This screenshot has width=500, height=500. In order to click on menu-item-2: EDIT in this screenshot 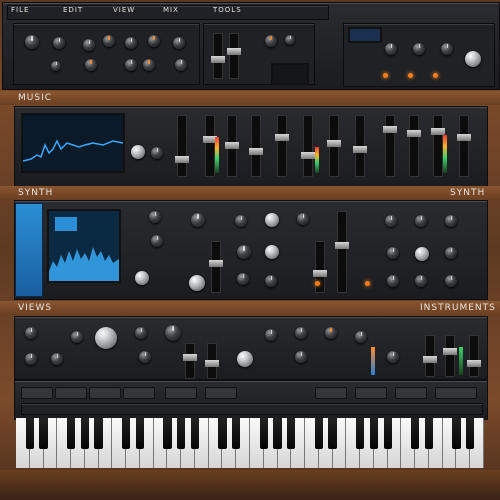, I will do `click(73, 10)`.